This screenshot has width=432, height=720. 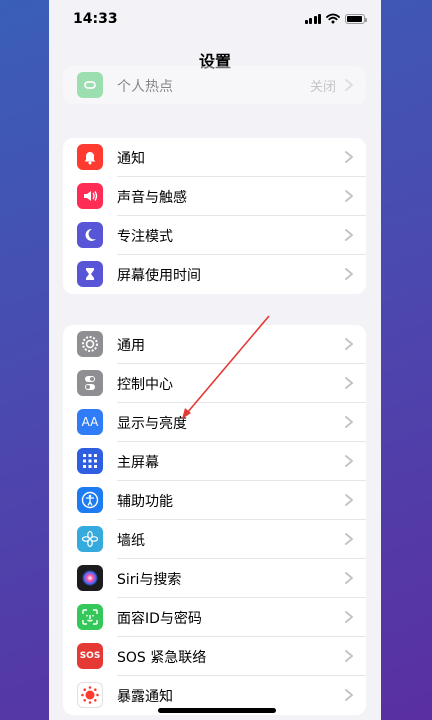 What do you see at coordinates (131, 540) in the screenshot?
I see `settings-row-label: 墙纸` at bounding box center [131, 540].